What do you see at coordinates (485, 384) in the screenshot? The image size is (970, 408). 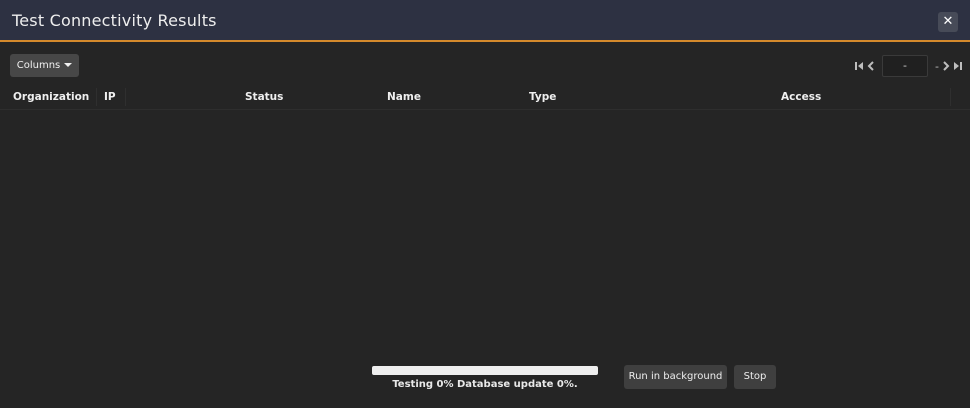 I see `progress-status-text: Testing 0% Database update 0%.` at bounding box center [485, 384].